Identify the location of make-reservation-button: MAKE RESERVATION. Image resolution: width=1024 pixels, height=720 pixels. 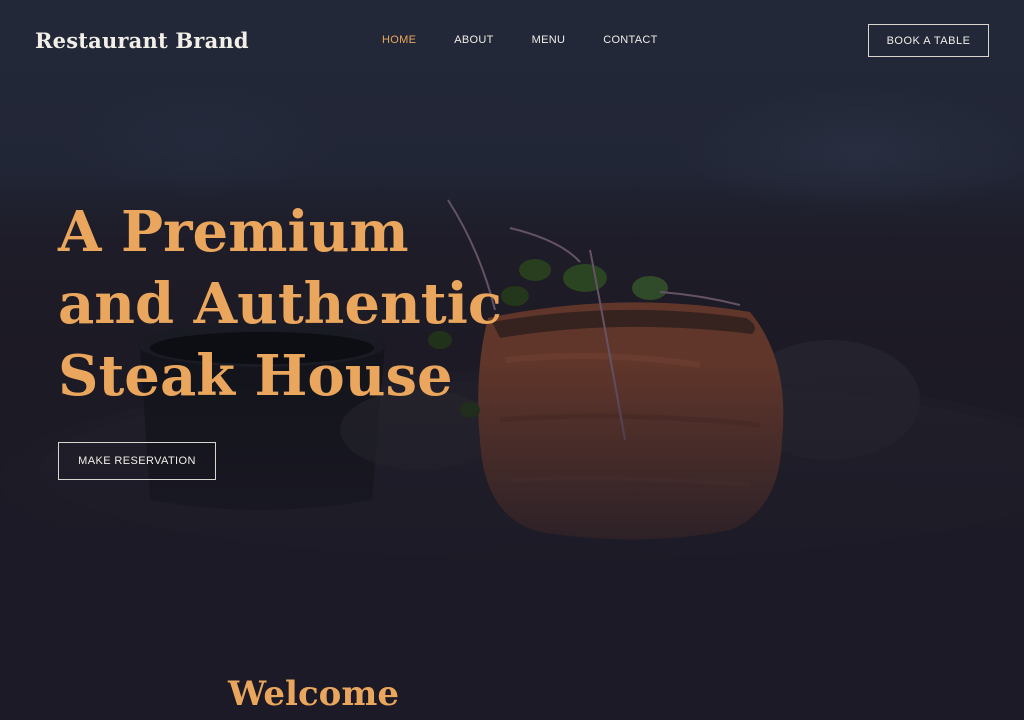
(137, 461).